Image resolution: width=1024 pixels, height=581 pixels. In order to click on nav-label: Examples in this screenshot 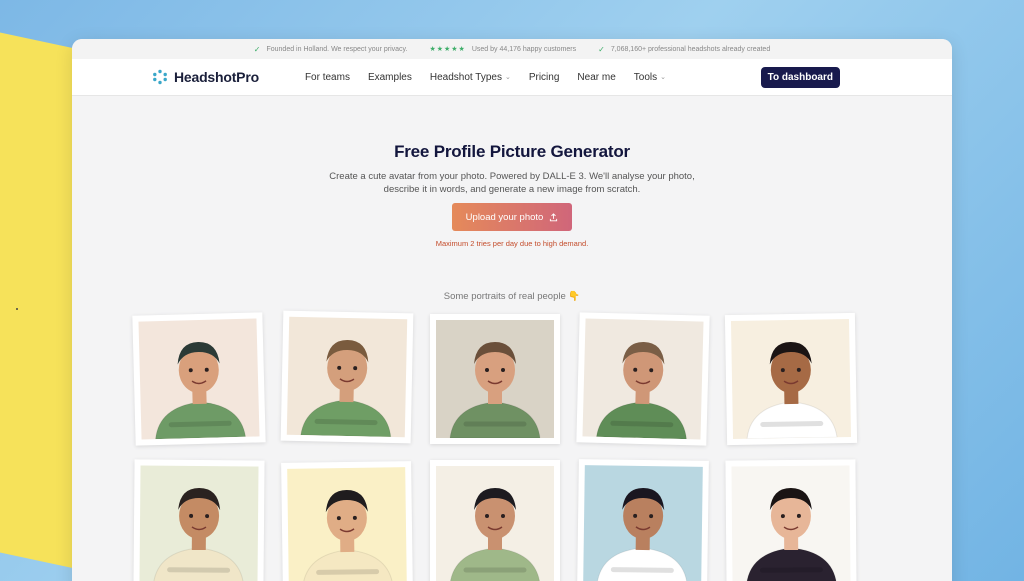, I will do `click(389, 77)`.